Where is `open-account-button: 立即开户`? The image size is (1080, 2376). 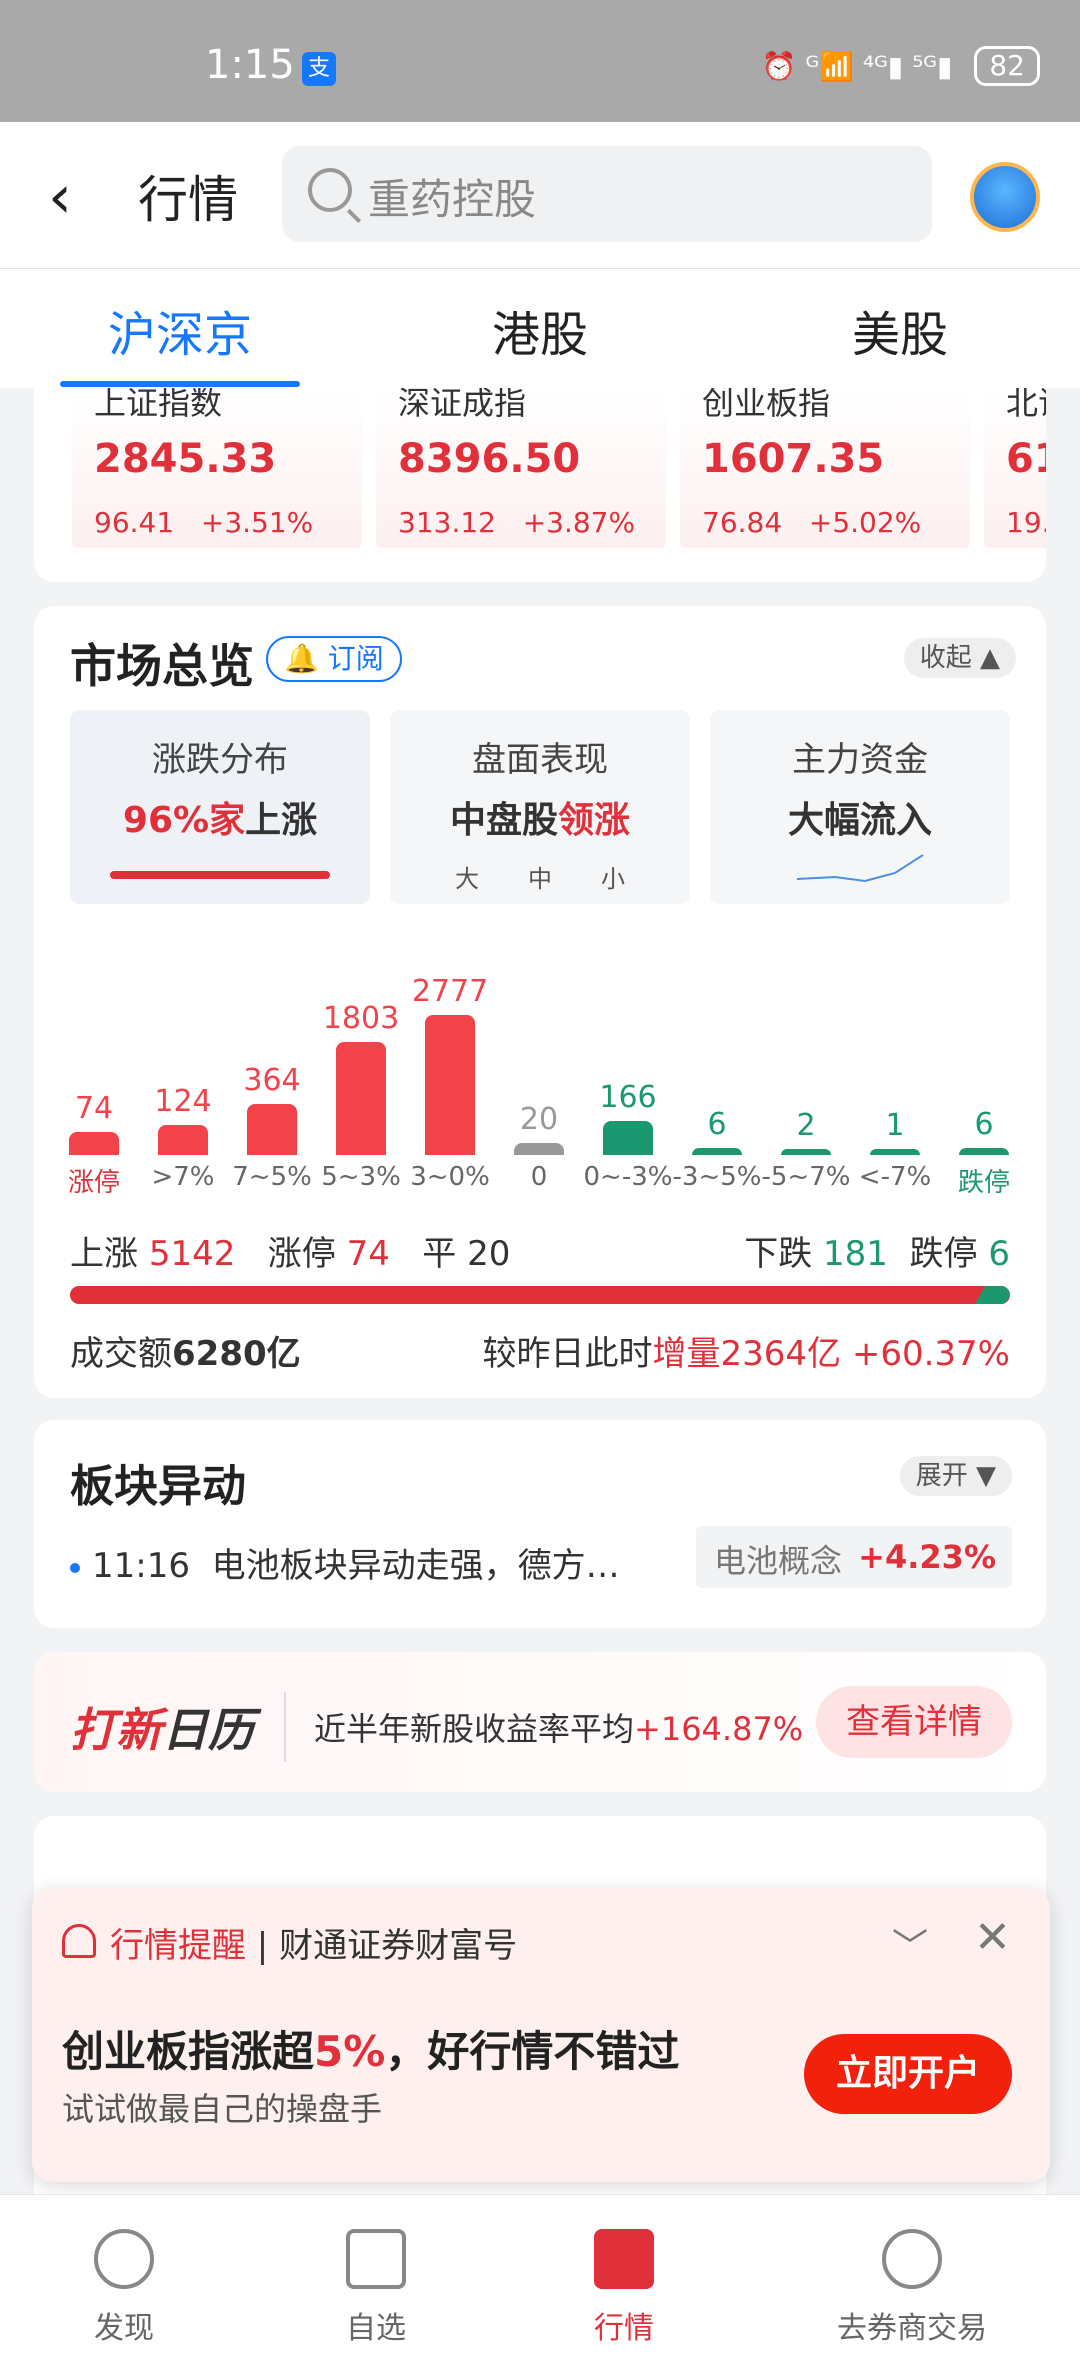
open-account-button: 立即开户 is located at coordinates (908, 2074).